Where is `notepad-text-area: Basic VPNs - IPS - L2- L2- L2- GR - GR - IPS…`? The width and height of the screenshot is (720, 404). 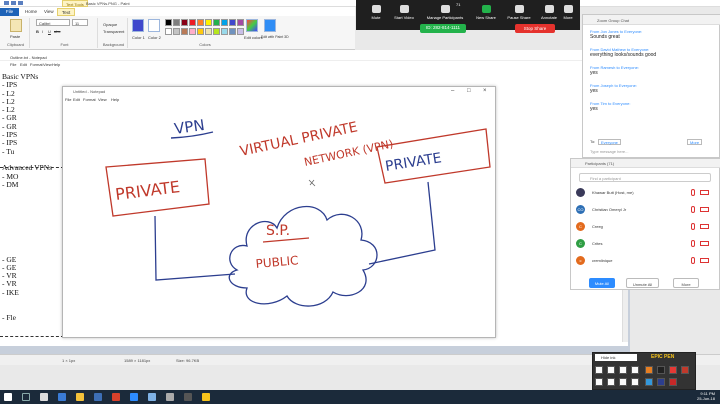
notepad-text-area: Basic VPNs - IPS - L2- L2- L2- GR - GR - IPS… is located at coordinates (32, 207).